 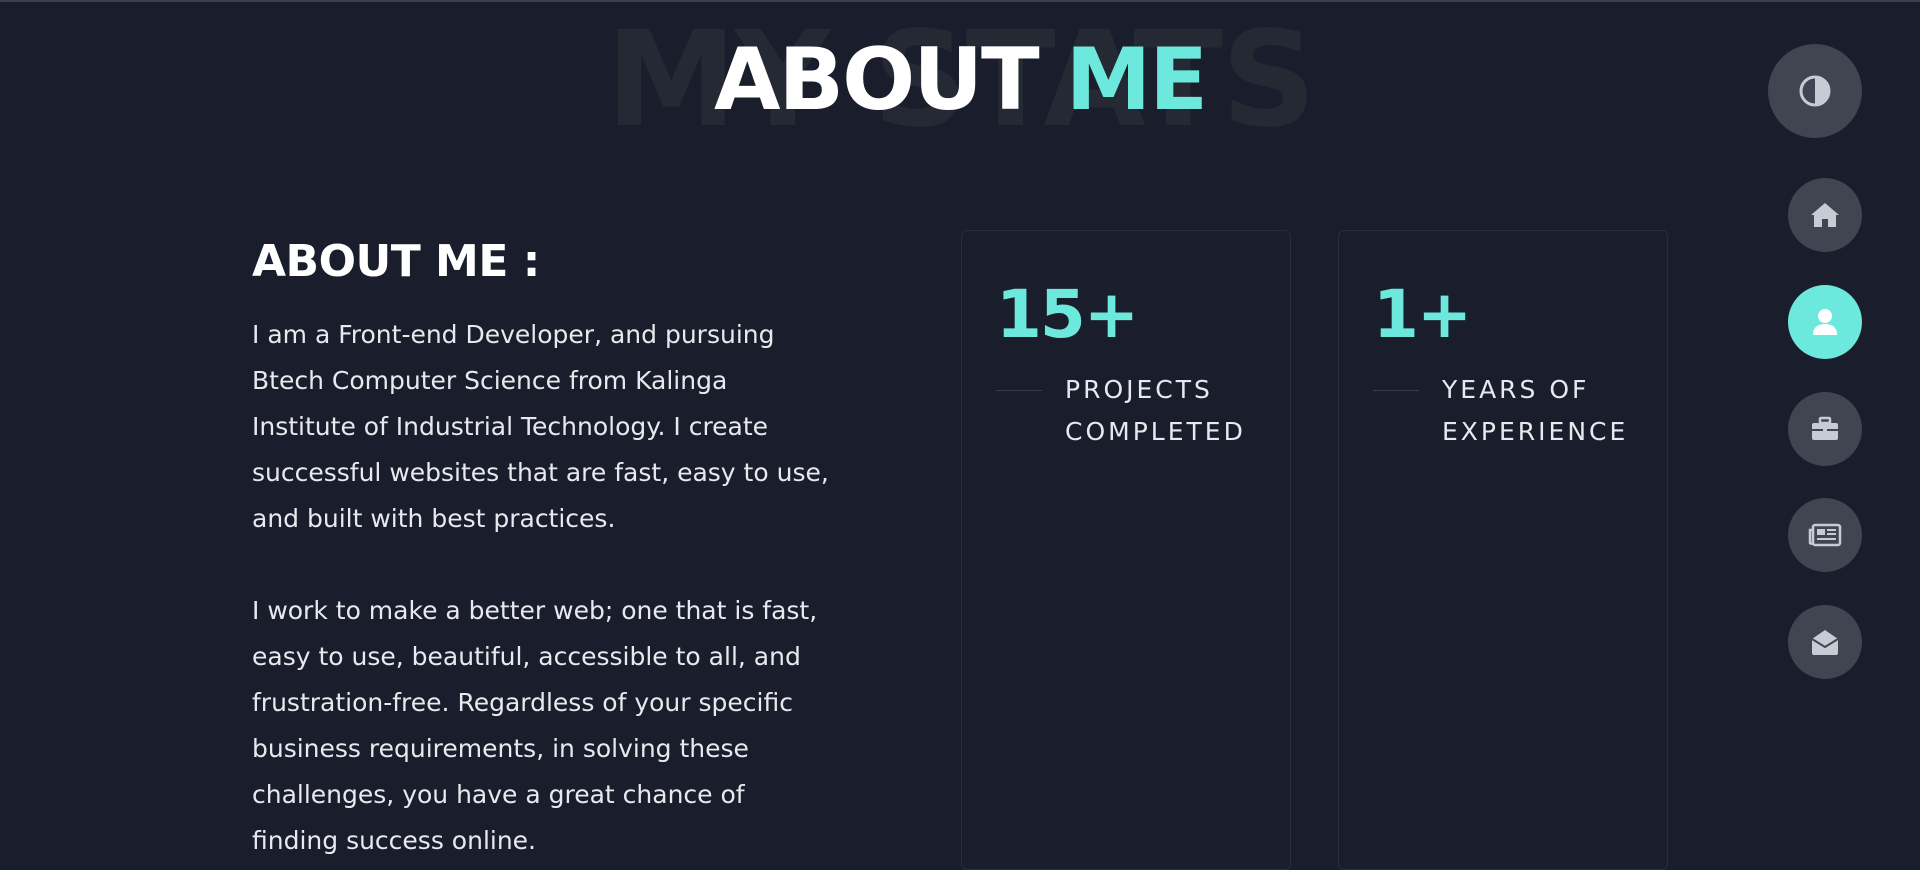 I want to click on briefcase-icon, so click(x=1825, y=428).